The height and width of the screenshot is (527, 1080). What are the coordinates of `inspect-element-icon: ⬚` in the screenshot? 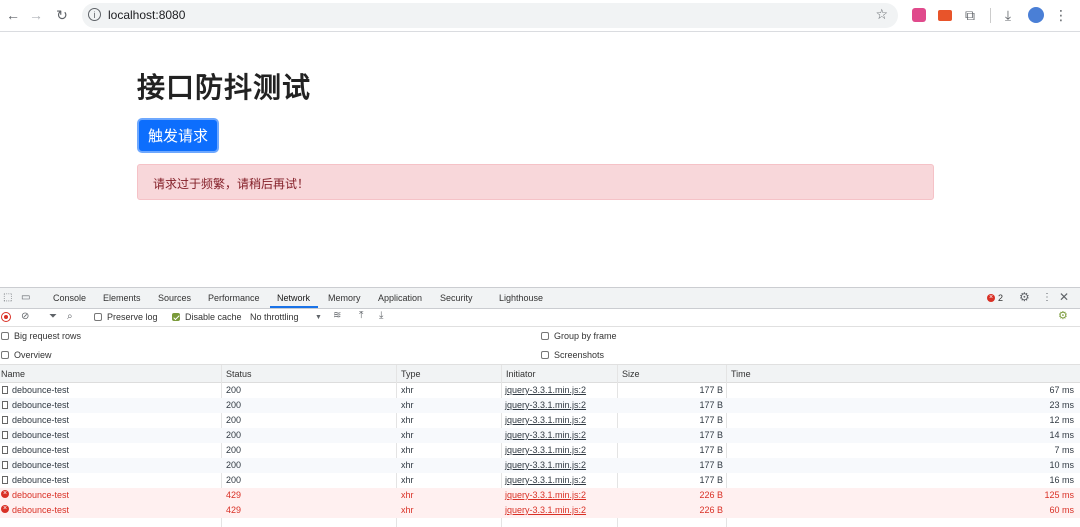 It's located at (7, 298).